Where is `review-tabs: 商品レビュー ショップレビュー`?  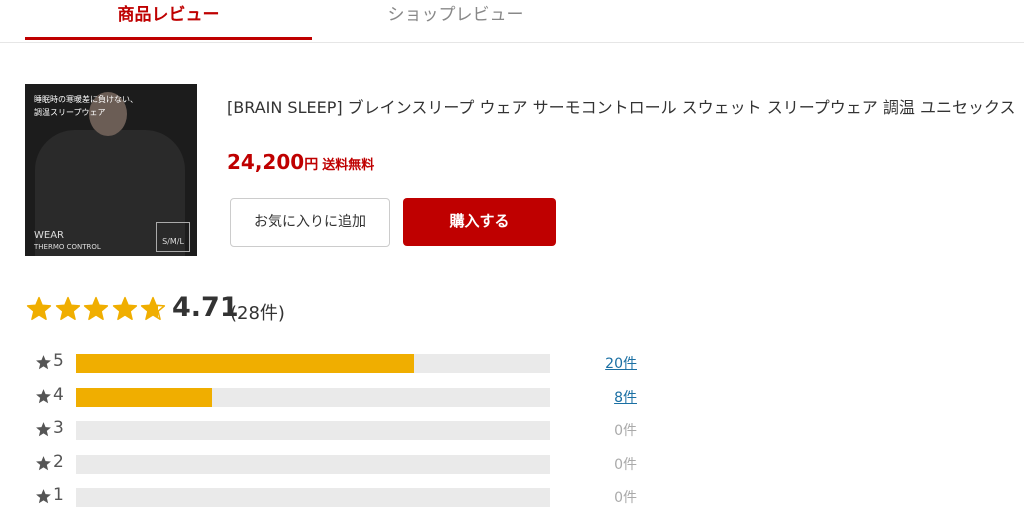 review-tabs: 商品レビュー ショップレビュー is located at coordinates (512, 21).